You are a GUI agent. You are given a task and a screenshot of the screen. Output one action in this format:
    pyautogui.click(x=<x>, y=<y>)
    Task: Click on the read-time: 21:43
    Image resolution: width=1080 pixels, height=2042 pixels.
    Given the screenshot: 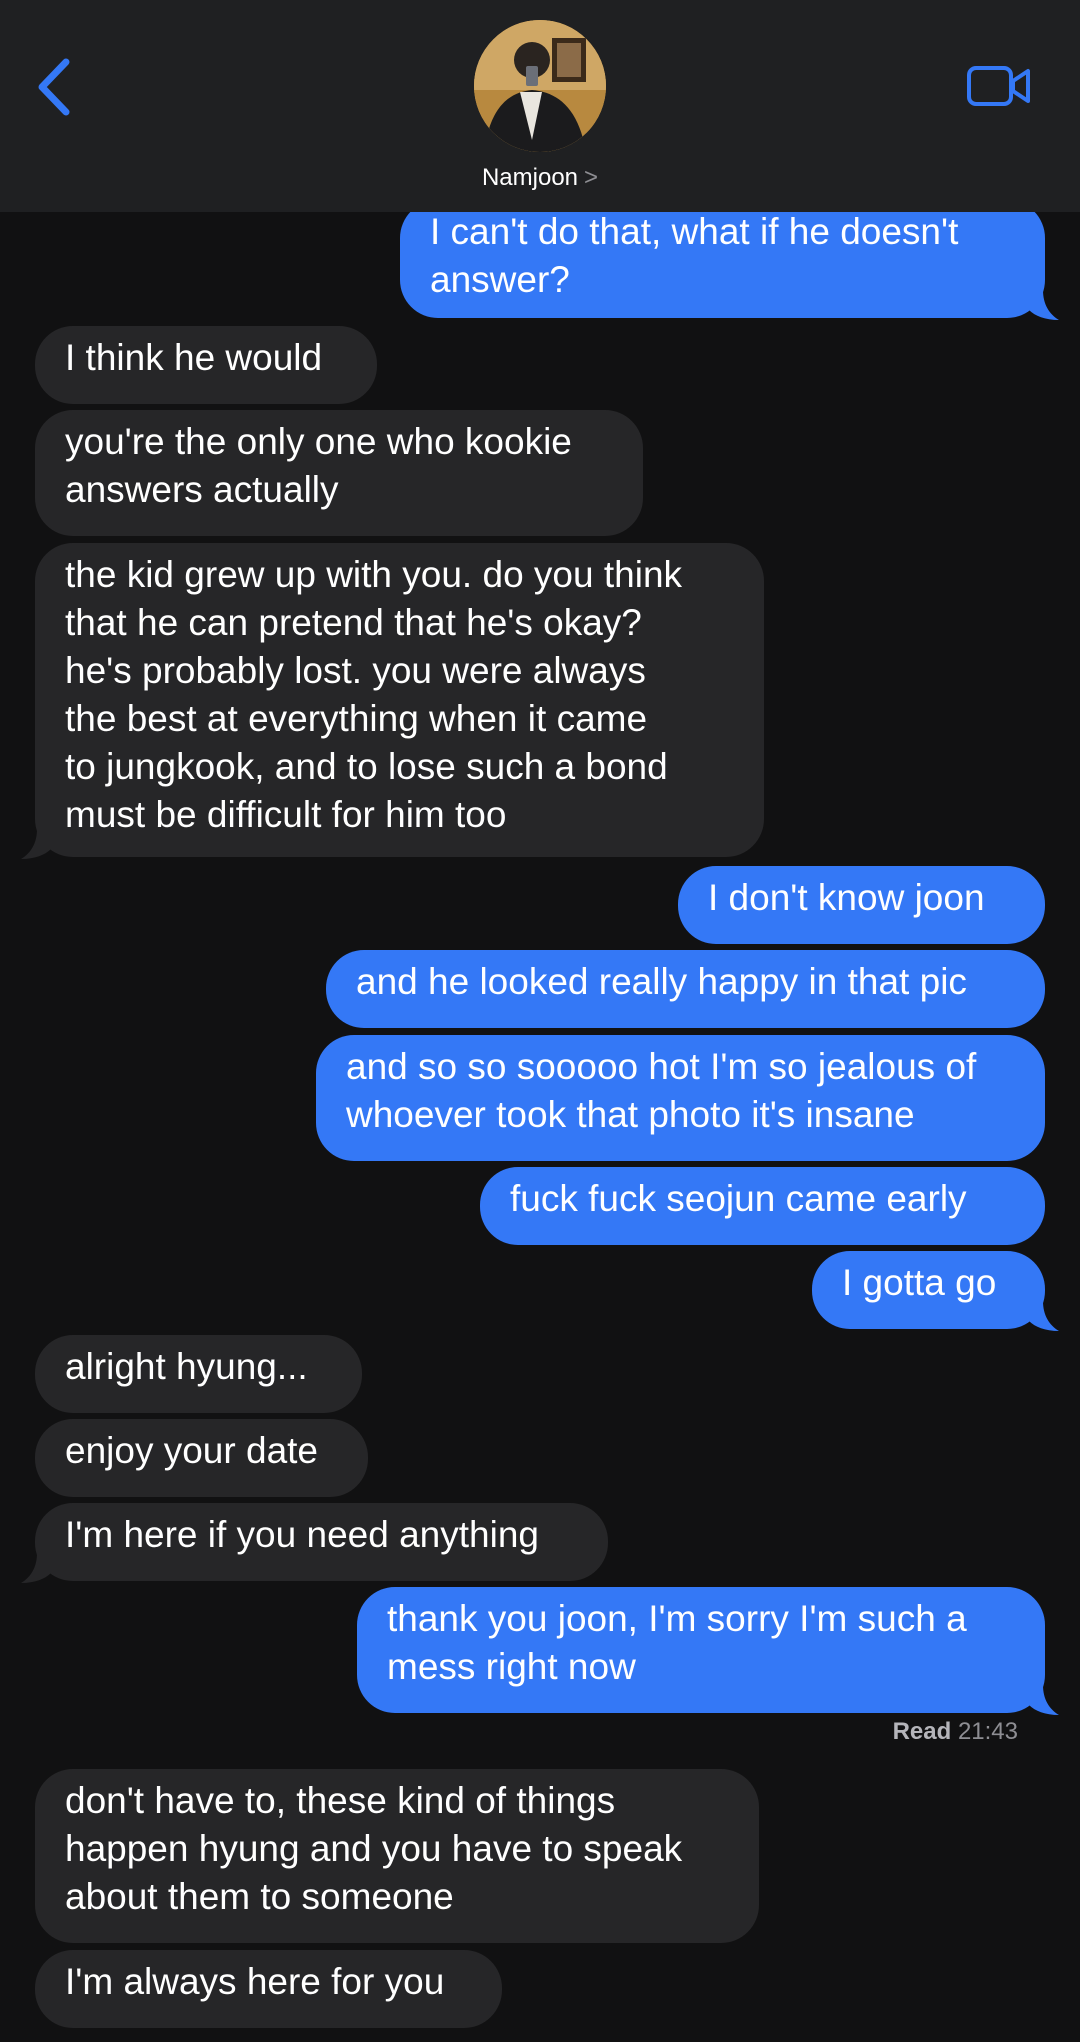 What is the action you would take?
    pyautogui.click(x=987, y=1731)
    